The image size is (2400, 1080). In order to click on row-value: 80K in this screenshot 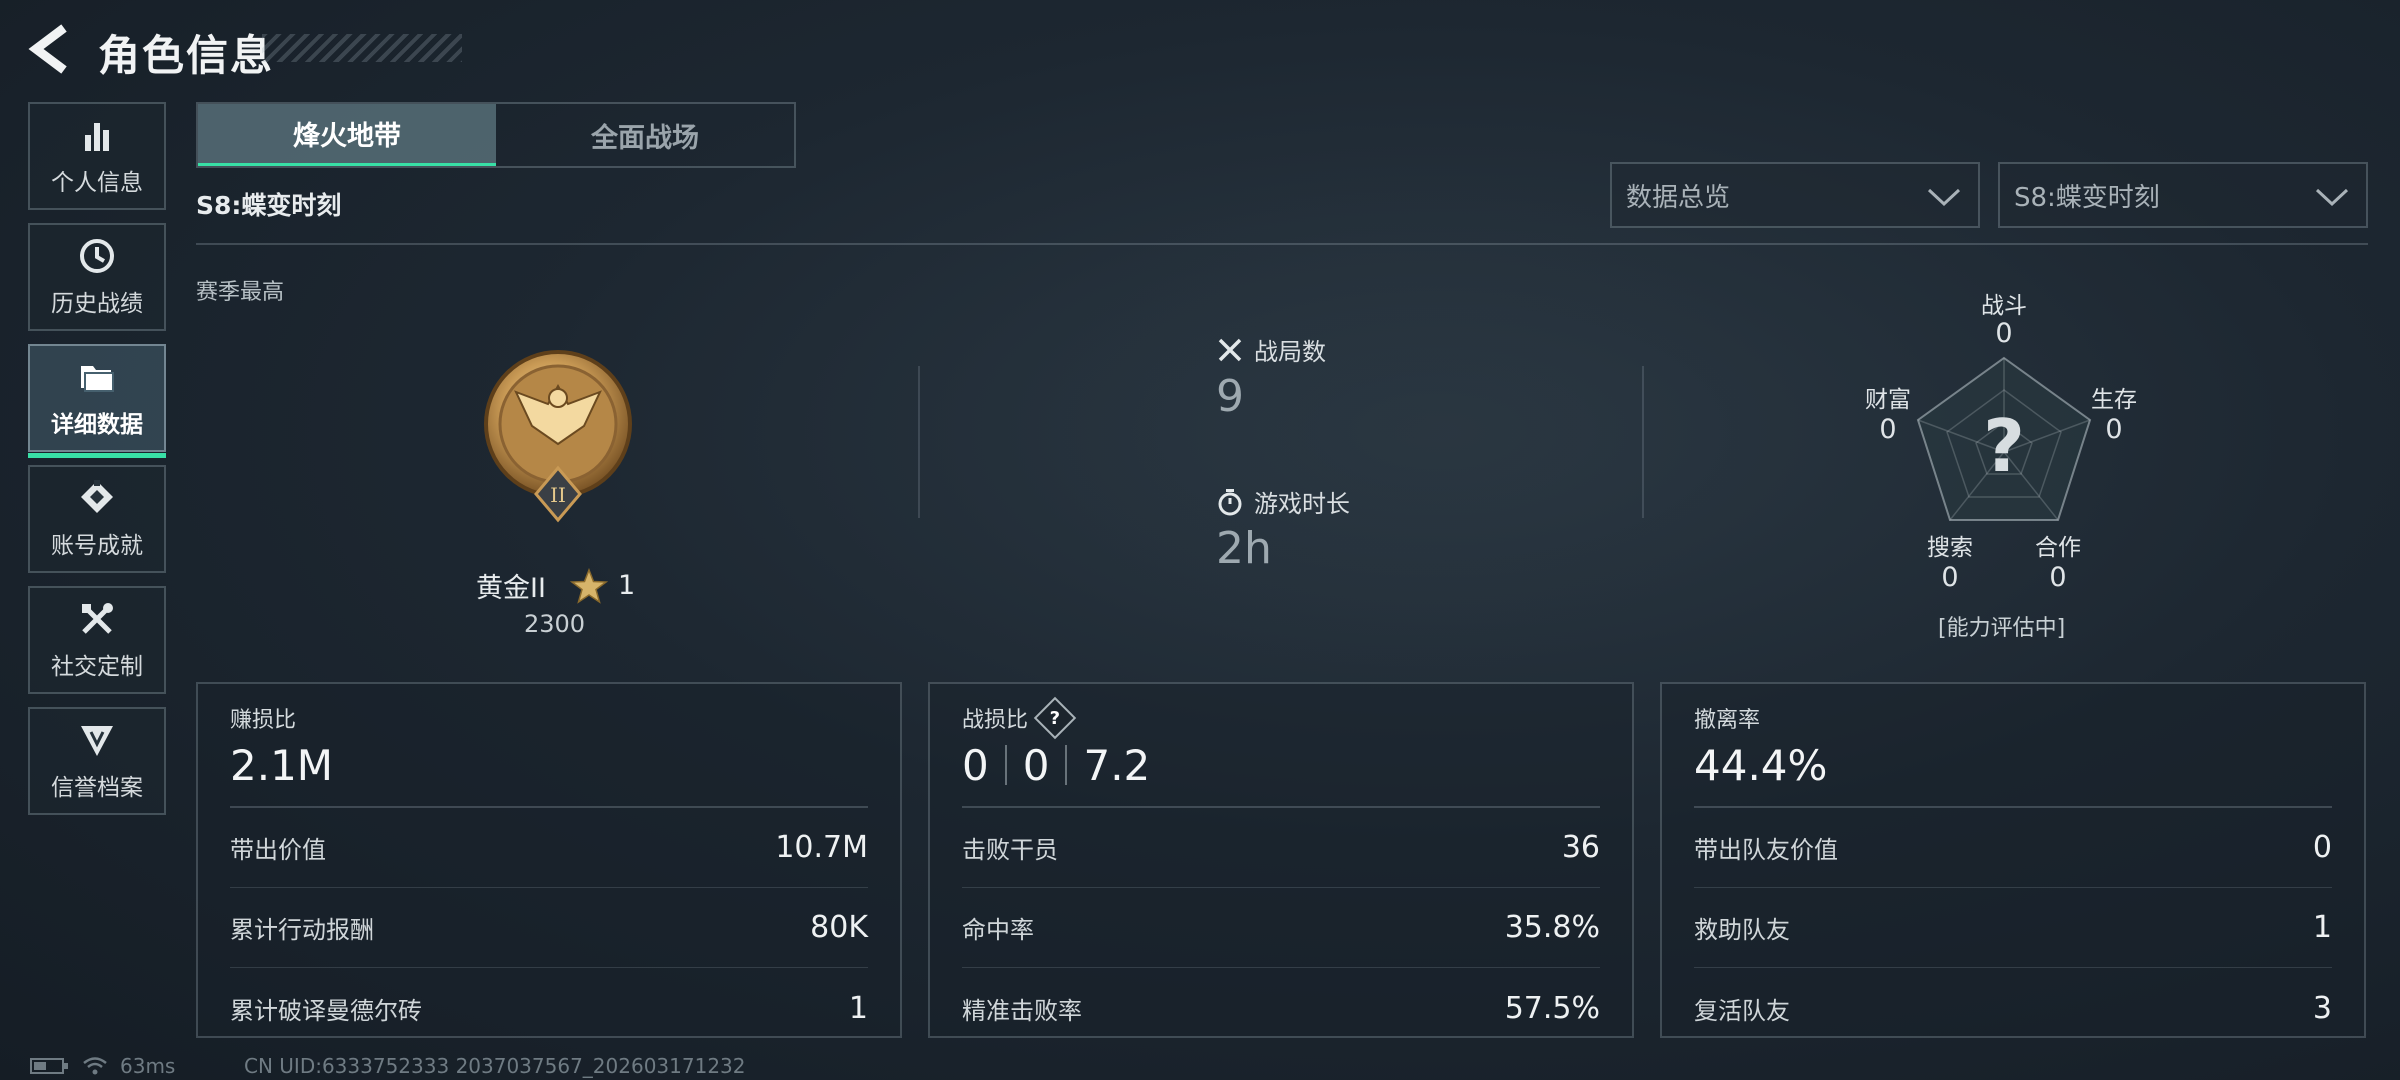, I will do `click(839, 927)`.